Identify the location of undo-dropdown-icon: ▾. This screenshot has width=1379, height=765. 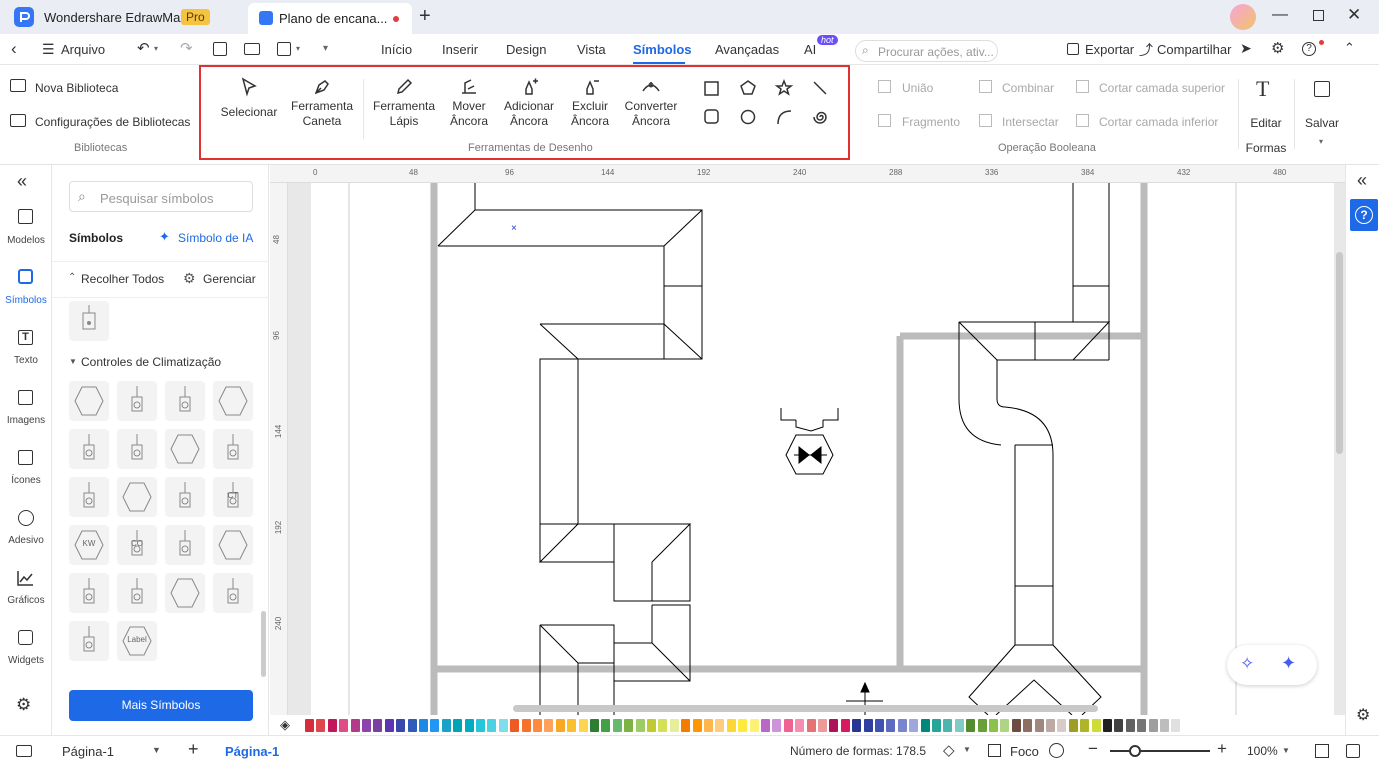
(156, 48).